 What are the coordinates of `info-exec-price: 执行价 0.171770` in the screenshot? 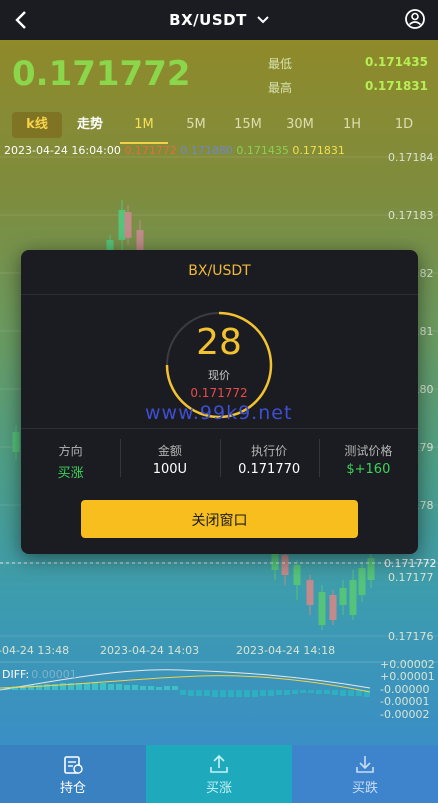 It's located at (269, 458).